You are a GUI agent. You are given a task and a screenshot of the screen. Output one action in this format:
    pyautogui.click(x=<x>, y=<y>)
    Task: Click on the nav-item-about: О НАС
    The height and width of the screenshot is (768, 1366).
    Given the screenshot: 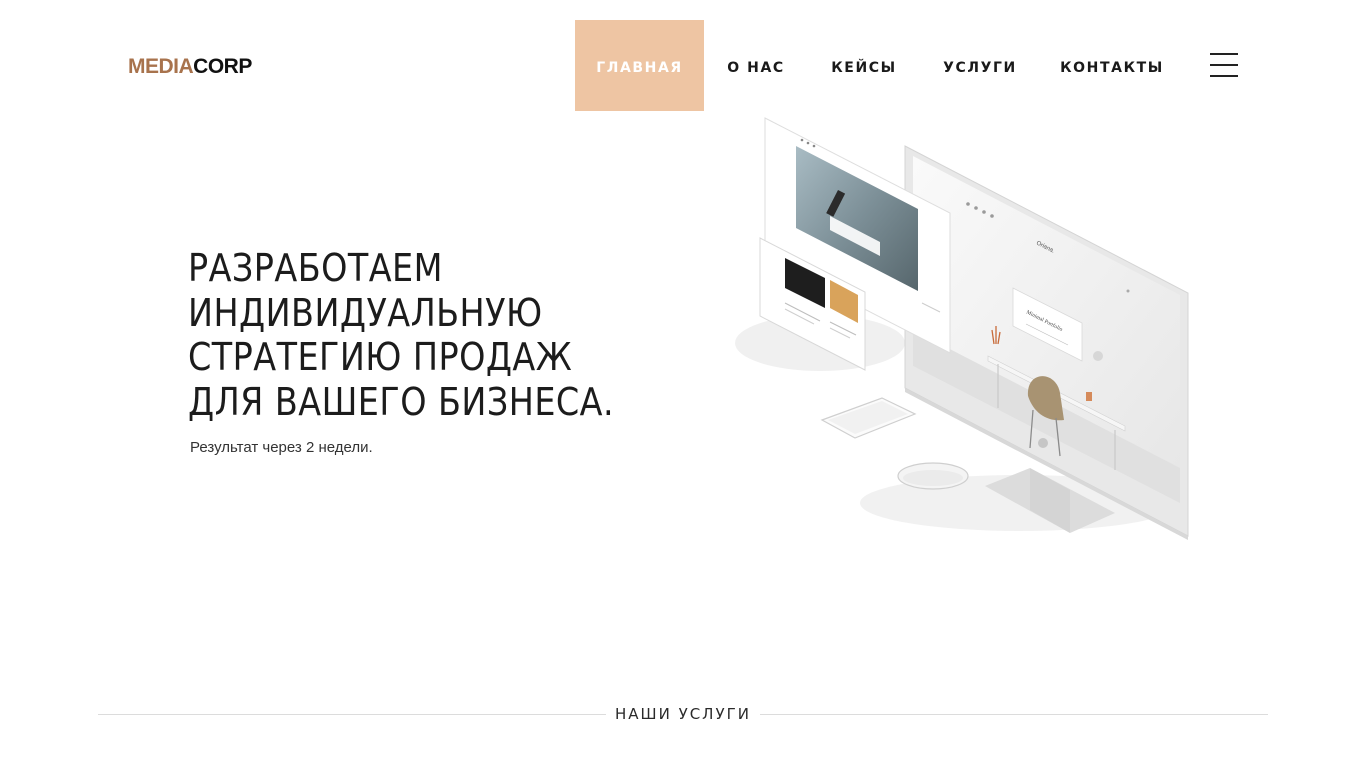 What is the action you would take?
    pyautogui.click(x=756, y=65)
    